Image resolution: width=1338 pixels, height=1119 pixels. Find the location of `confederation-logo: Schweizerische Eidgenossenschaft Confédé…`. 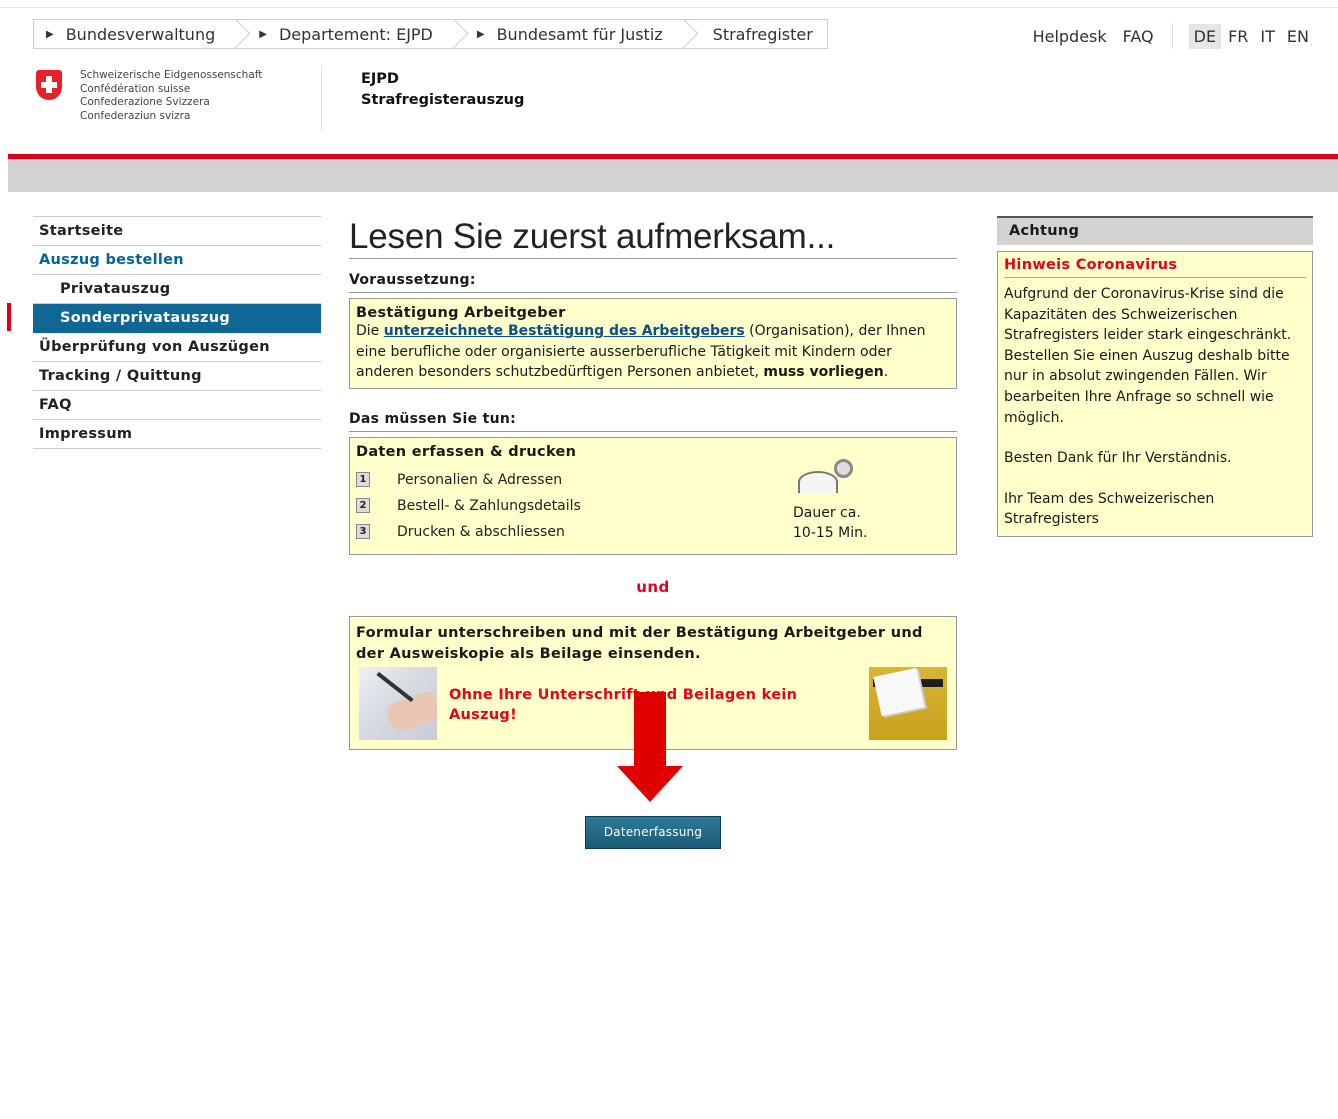

confederation-logo: Schweizerische Eidgenossenschaft Confédé… is located at coordinates (149, 96).